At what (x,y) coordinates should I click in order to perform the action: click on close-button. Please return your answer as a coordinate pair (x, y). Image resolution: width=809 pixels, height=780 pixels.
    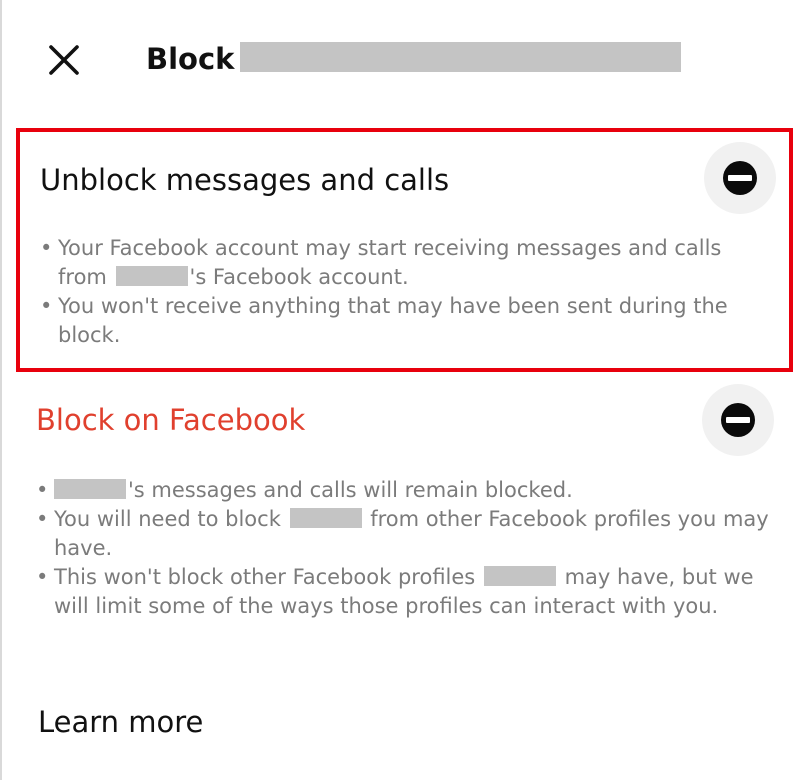
    Looking at the image, I should click on (64, 60).